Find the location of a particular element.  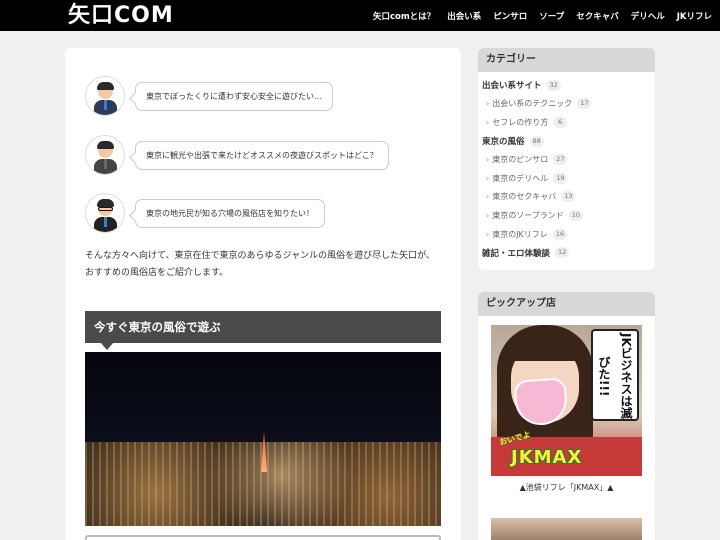

nav-item-sekkyaba: セクキャバ is located at coordinates (597, 16).